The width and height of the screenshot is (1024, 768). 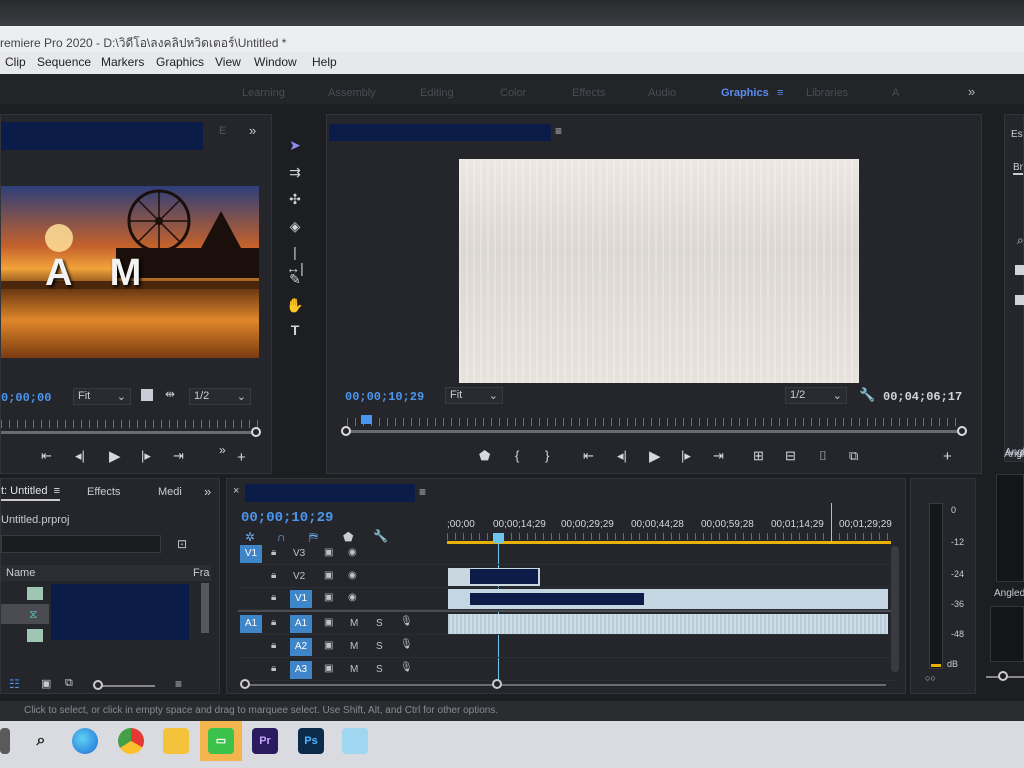 I want to click on project-overflow-icon: », so click(x=207, y=491).